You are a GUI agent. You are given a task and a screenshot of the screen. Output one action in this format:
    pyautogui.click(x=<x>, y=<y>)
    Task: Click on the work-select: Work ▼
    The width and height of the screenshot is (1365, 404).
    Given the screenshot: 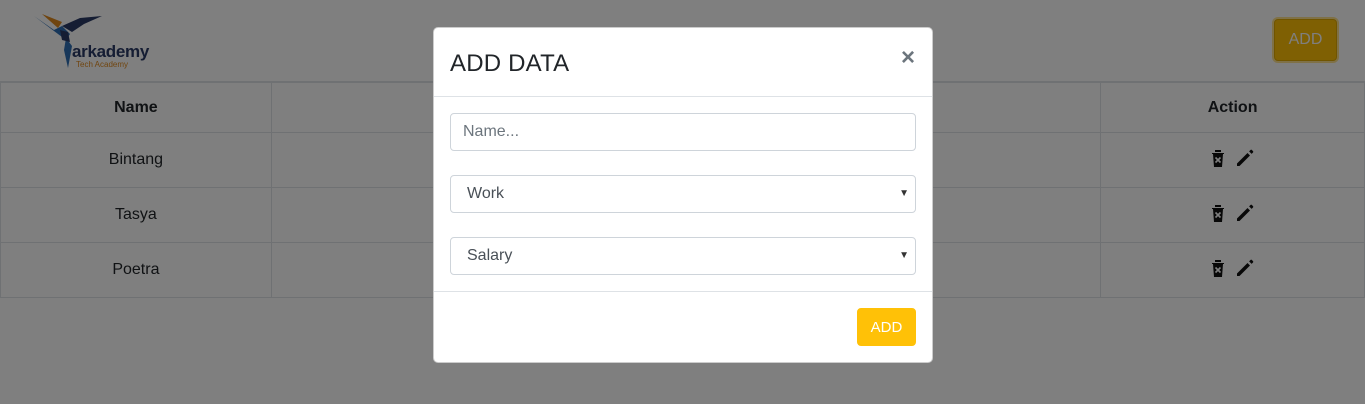 What is the action you would take?
    pyautogui.click(x=683, y=194)
    